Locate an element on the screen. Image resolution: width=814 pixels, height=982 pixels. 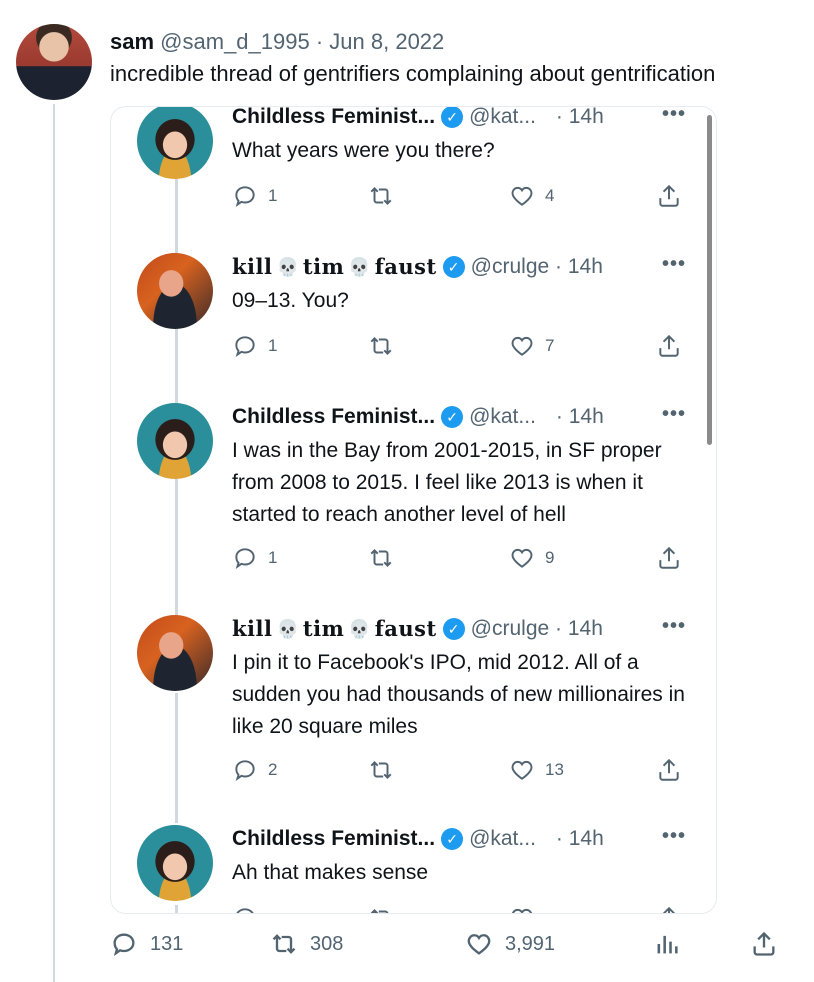
like-button: 13 is located at coordinates (536, 770).